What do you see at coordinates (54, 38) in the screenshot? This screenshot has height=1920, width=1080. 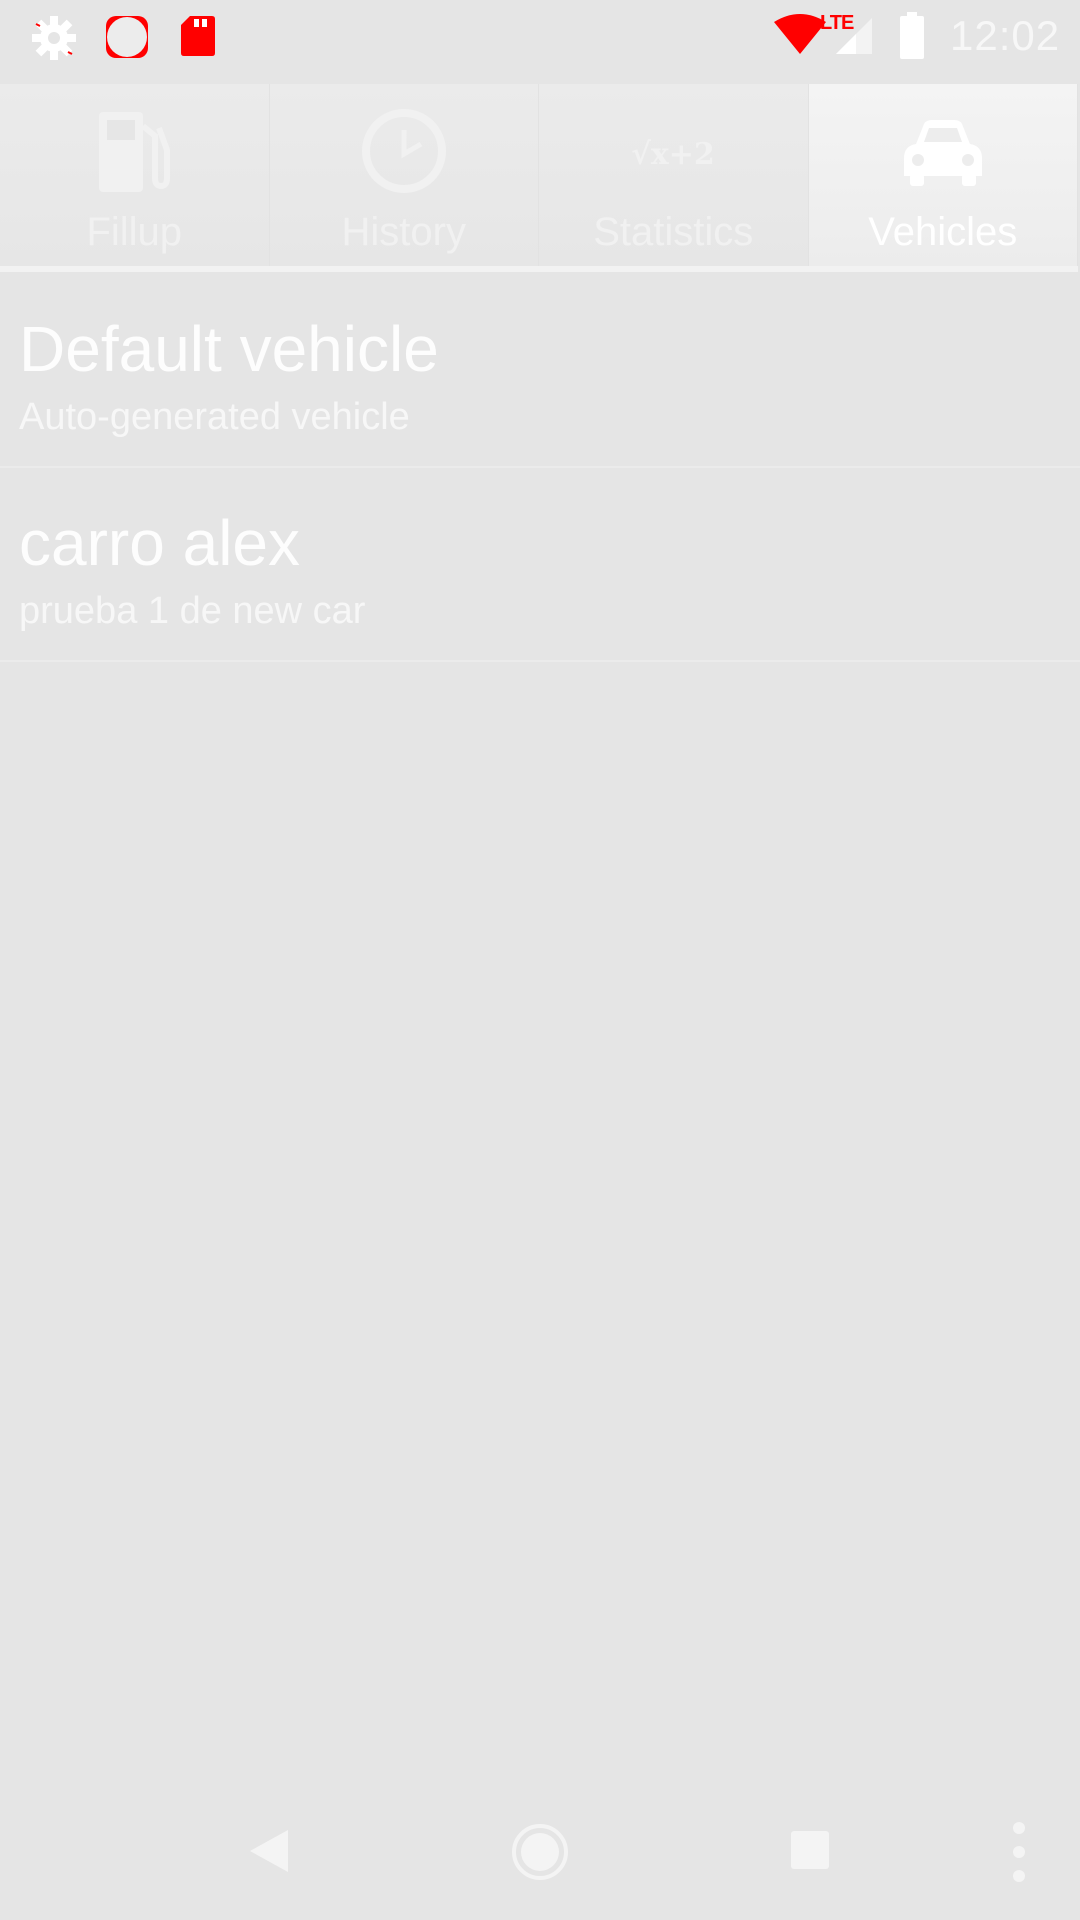 I see `gear-icon` at bounding box center [54, 38].